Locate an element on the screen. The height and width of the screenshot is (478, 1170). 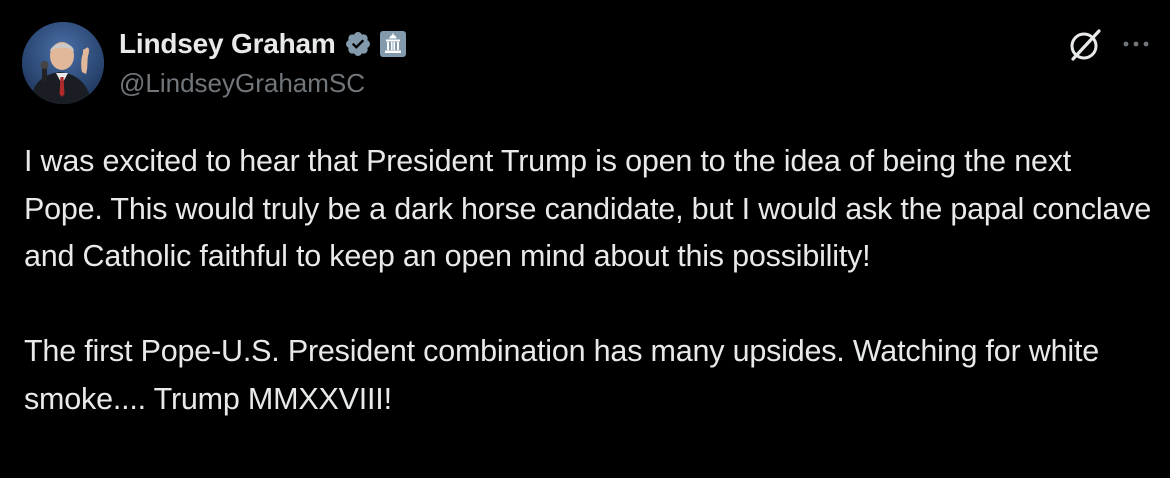
more-options-icon is located at coordinates (1136, 44).